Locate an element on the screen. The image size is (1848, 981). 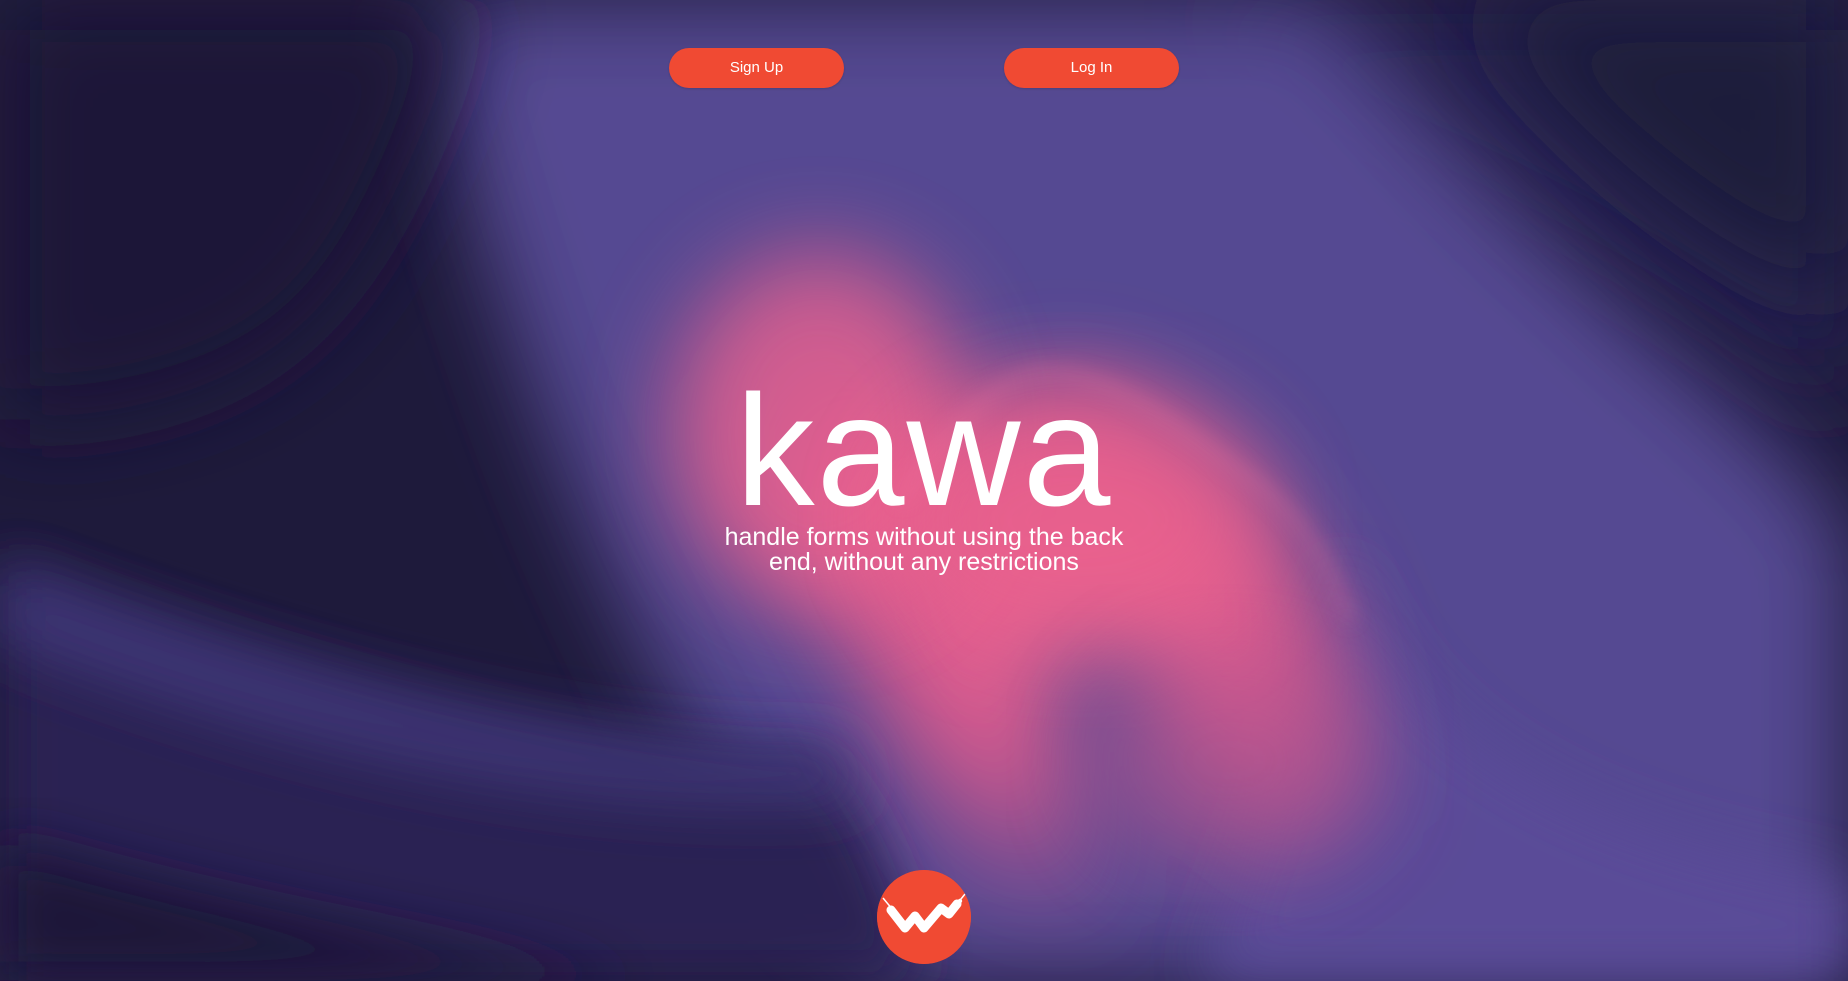
kawa-logo-button is located at coordinates (924, 917).